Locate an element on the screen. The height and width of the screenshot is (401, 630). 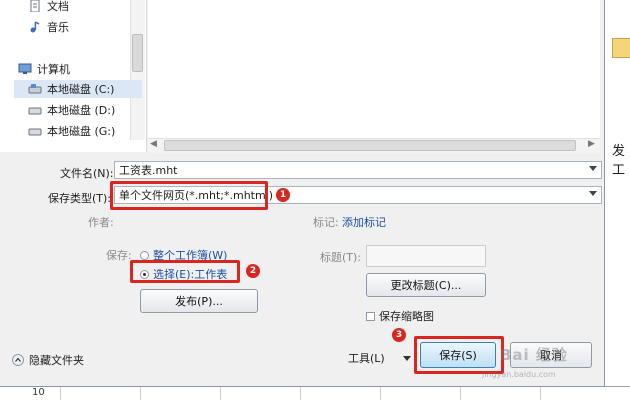
nav-item-label: 本地磁盘 (C:) is located at coordinates (81, 89).